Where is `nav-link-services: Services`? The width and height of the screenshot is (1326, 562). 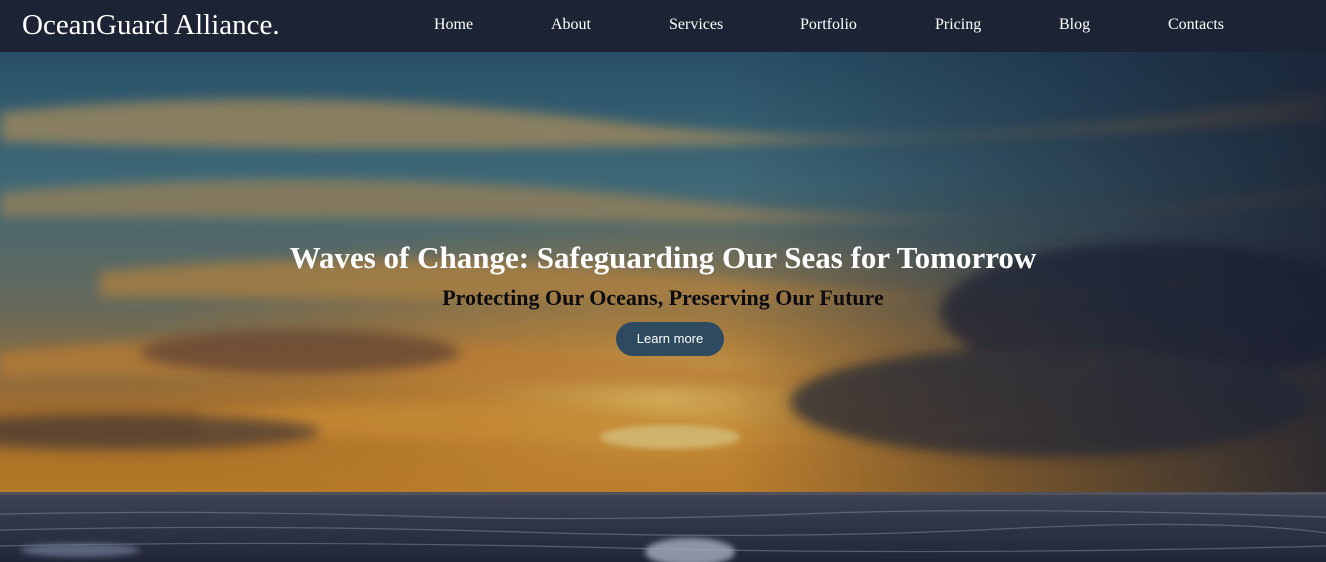 nav-link-services: Services is located at coordinates (696, 25).